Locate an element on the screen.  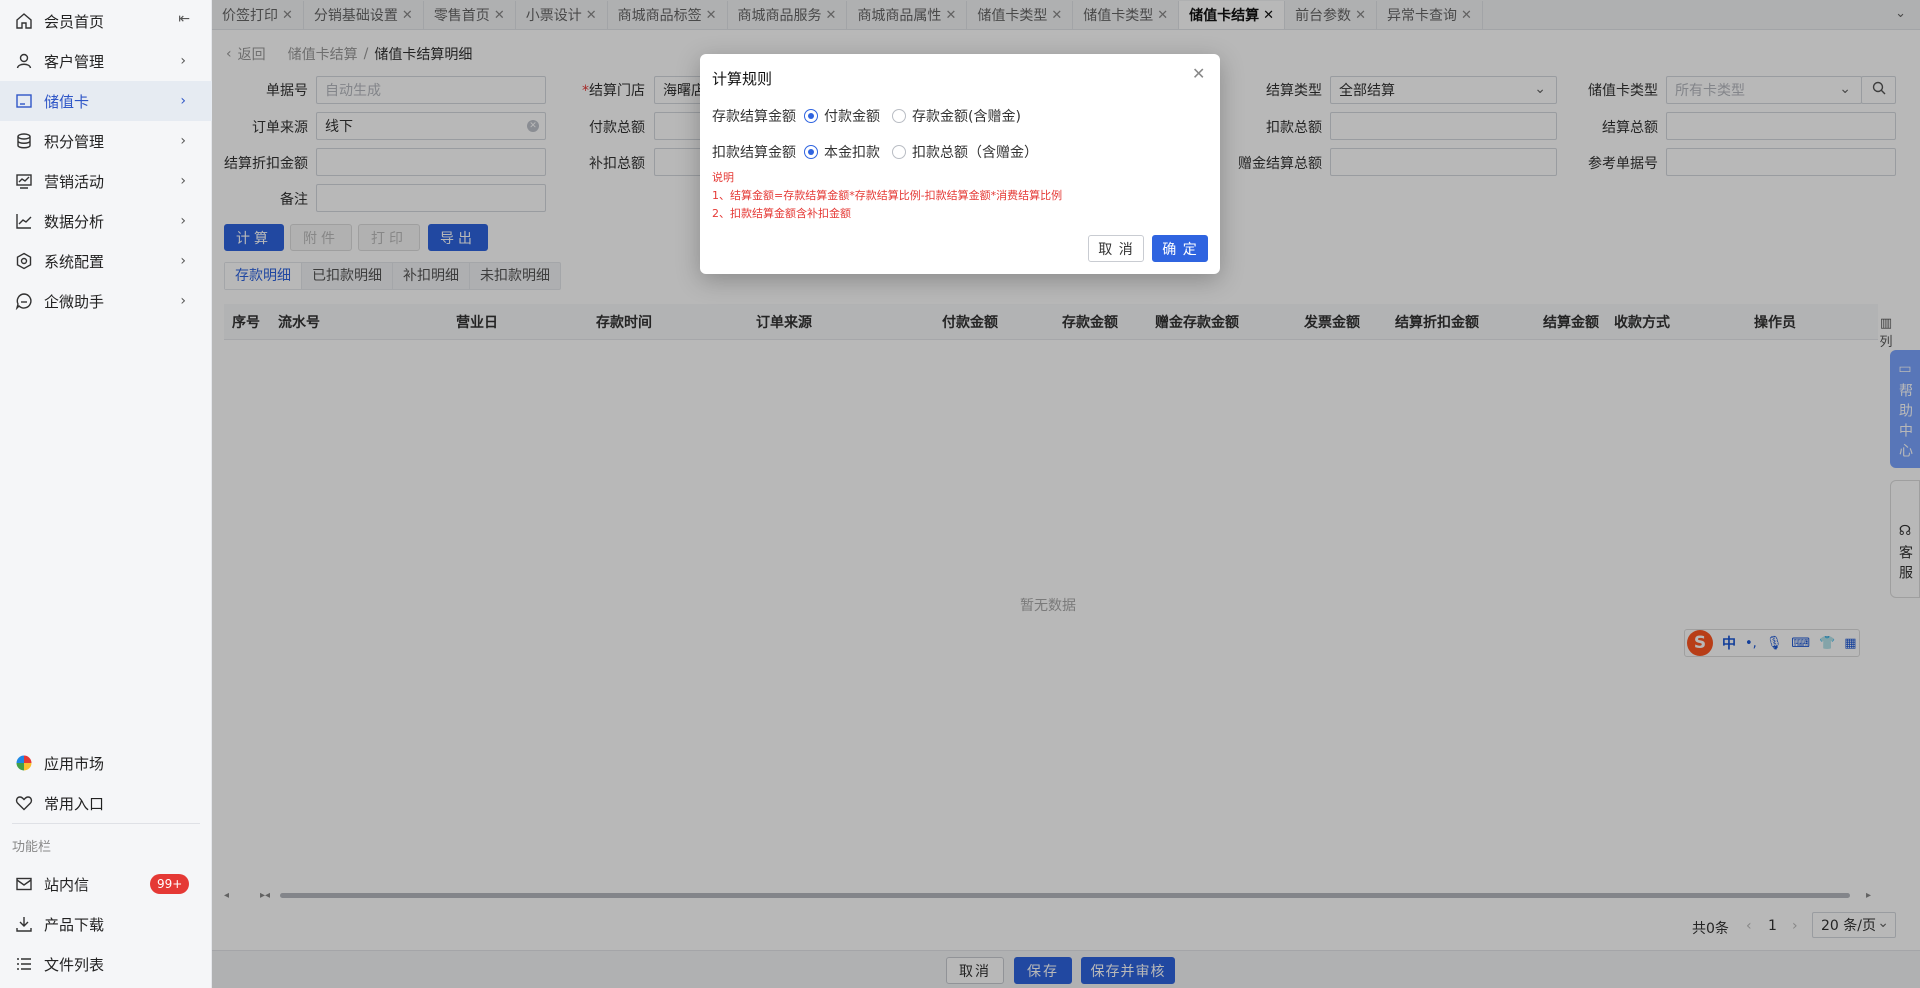
sidebar-divider is located at coordinates (106, 823).